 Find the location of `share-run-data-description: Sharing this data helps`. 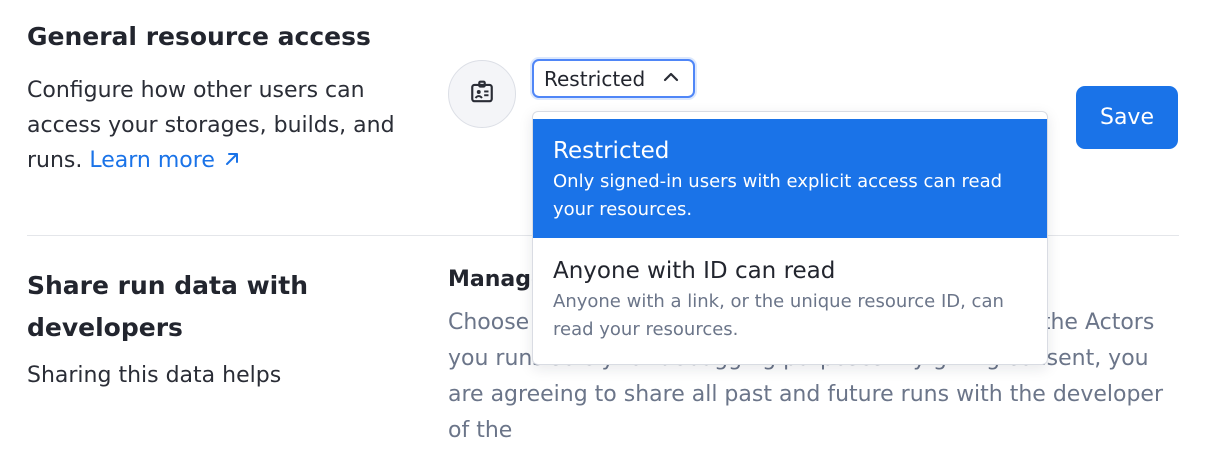

share-run-data-description: Sharing this data helps is located at coordinates (154, 375).